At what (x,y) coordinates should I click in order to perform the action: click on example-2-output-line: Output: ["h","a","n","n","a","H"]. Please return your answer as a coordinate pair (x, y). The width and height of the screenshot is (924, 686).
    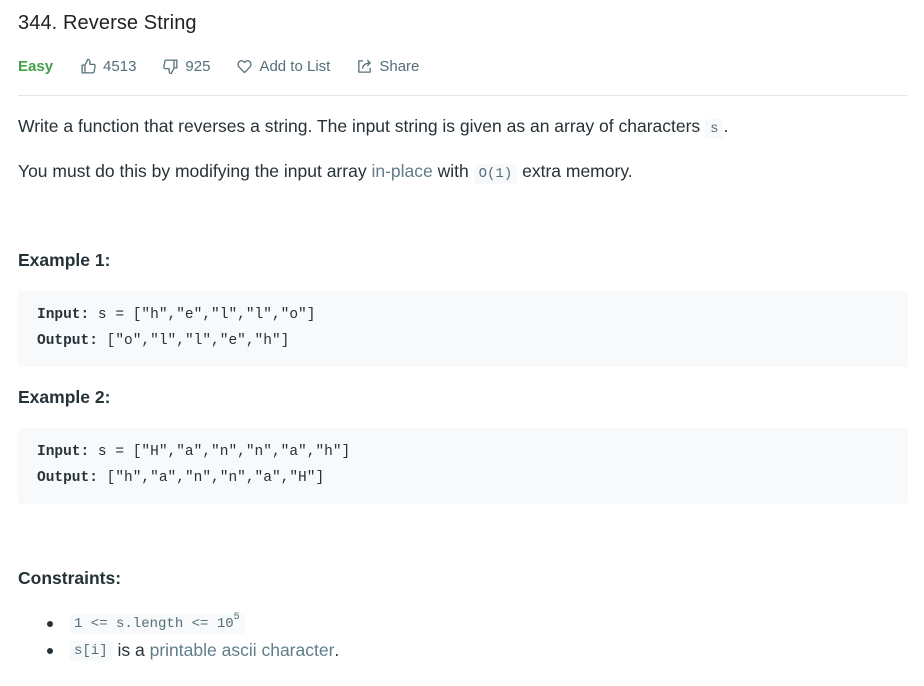
    Looking at the image, I should click on (181, 478).